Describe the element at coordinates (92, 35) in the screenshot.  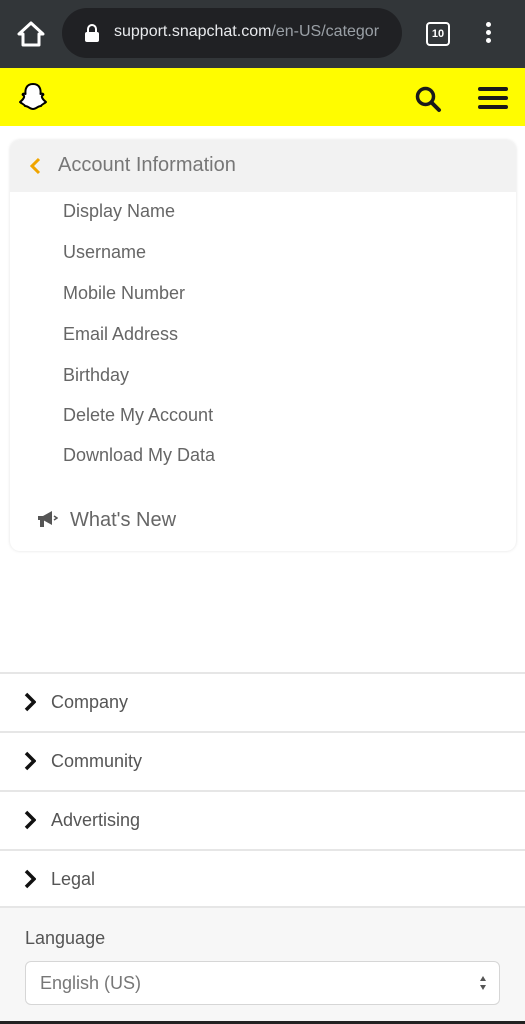
I see `lock-icon` at that location.